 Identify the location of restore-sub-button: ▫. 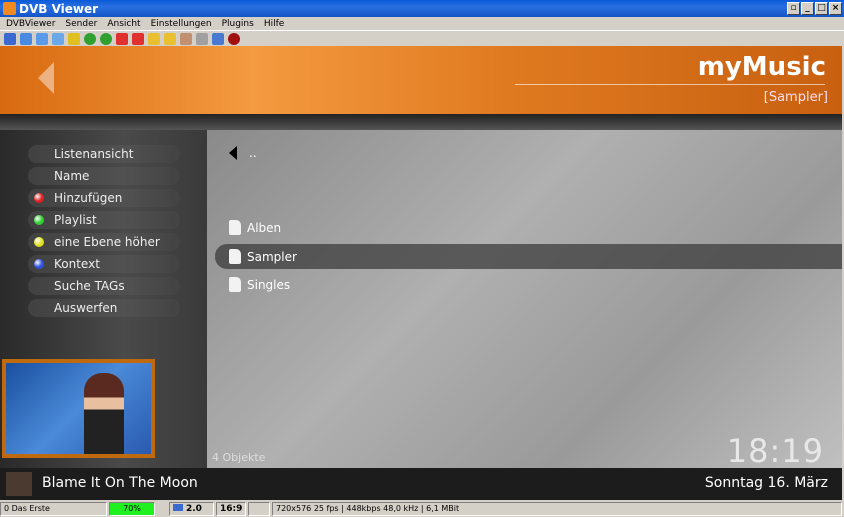
(793, 8).